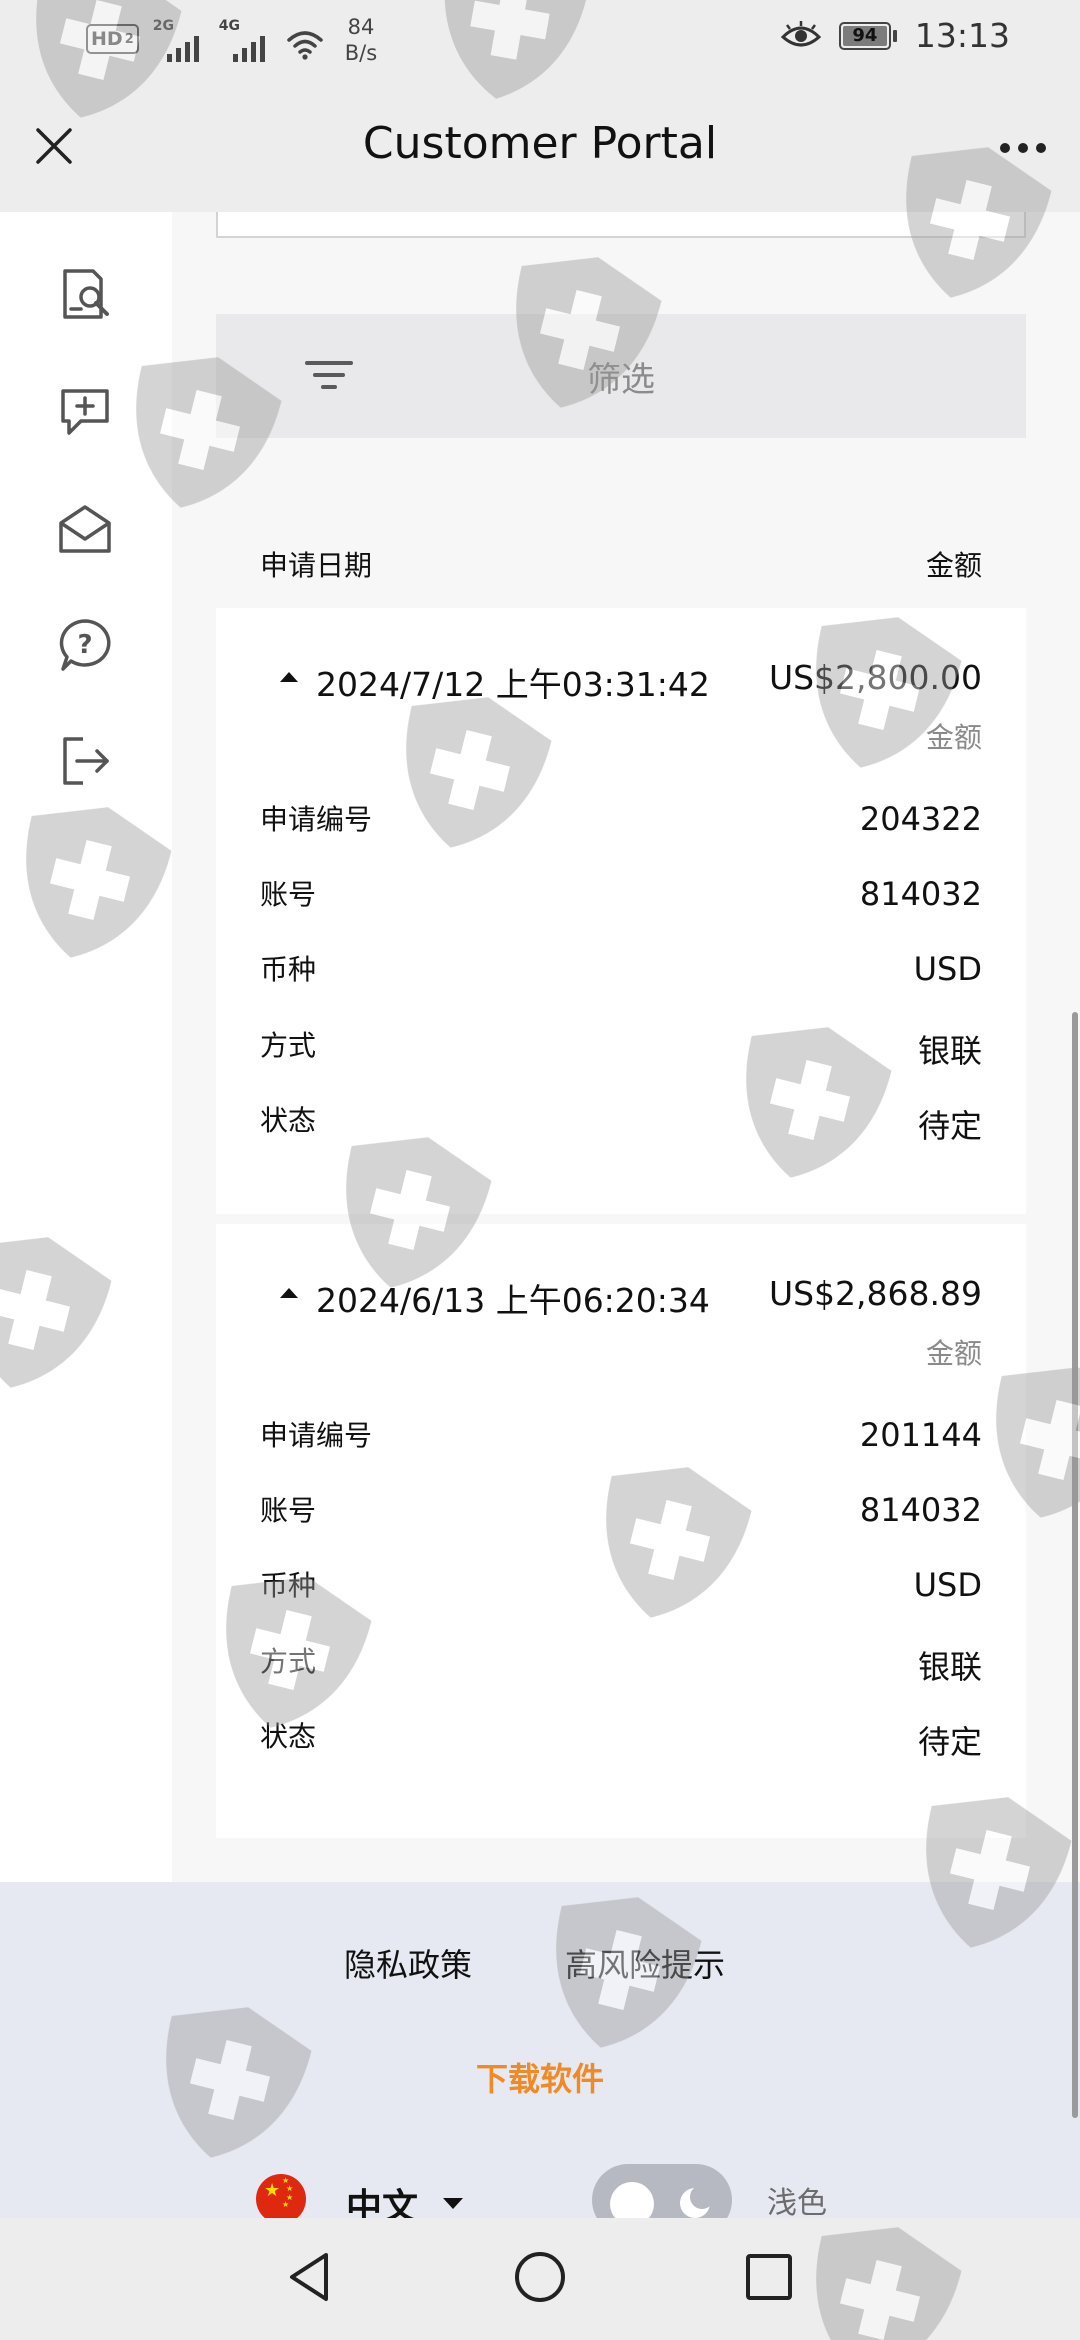  Describe the element at coordinates (621, 820) in the screenshot. I see `detail-row: 申请编号 204322` at that location.